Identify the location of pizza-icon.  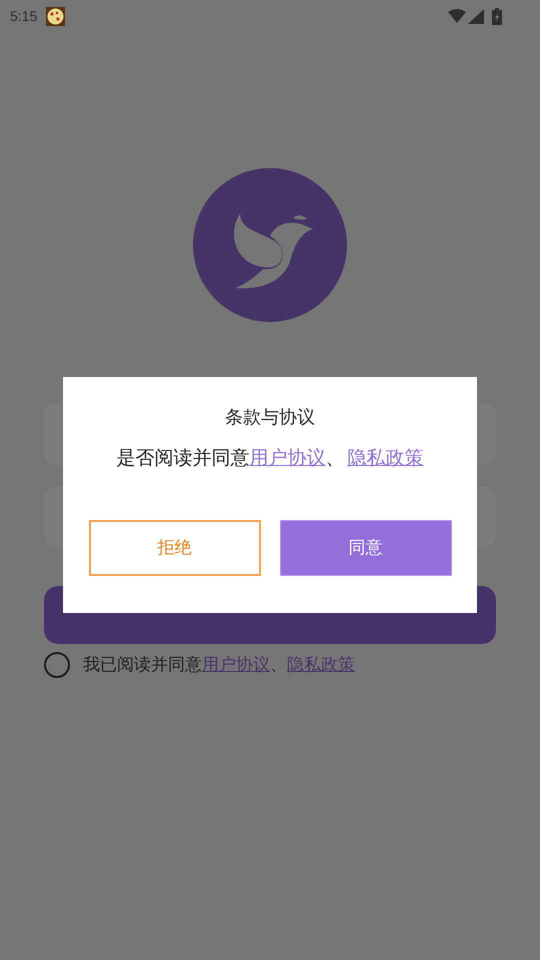
(56, 16).